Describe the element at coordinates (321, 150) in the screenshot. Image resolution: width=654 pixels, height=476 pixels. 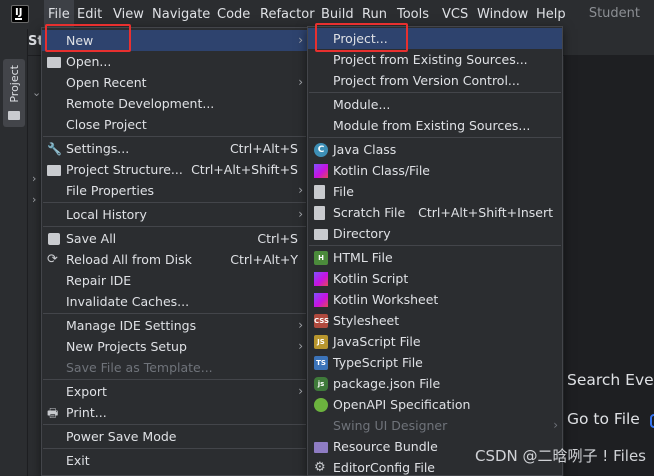
I see `java-class-icon: C` at that location.